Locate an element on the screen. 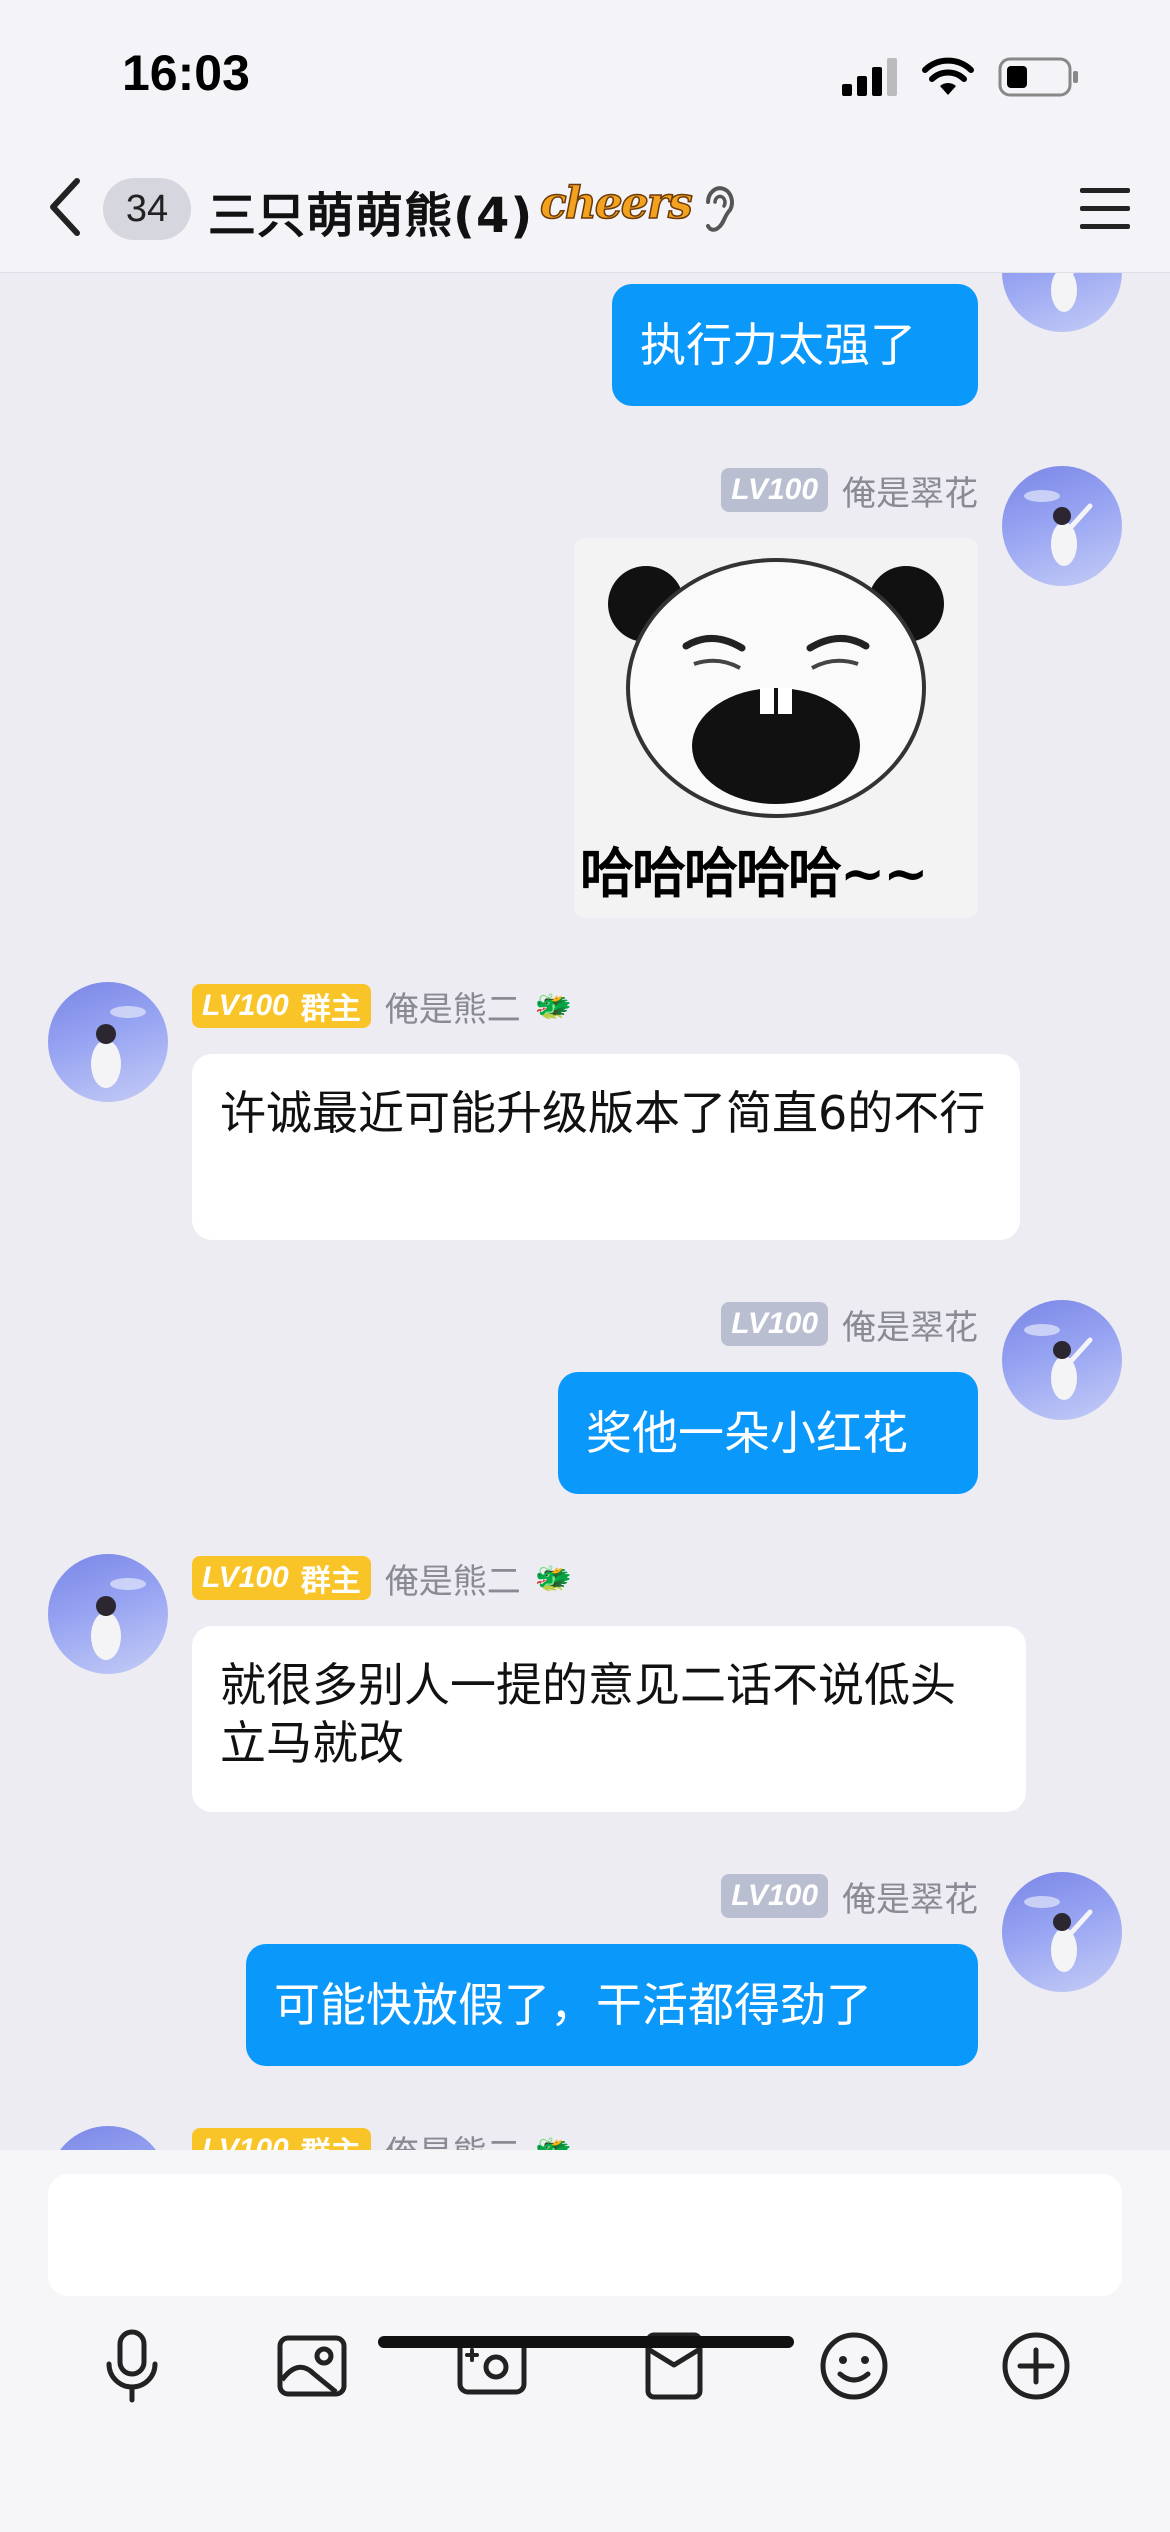 The width and height of the screenshot is (1170, 2532). group-title: 三只萌萌熊(4) is located at coordinates (370, 211).